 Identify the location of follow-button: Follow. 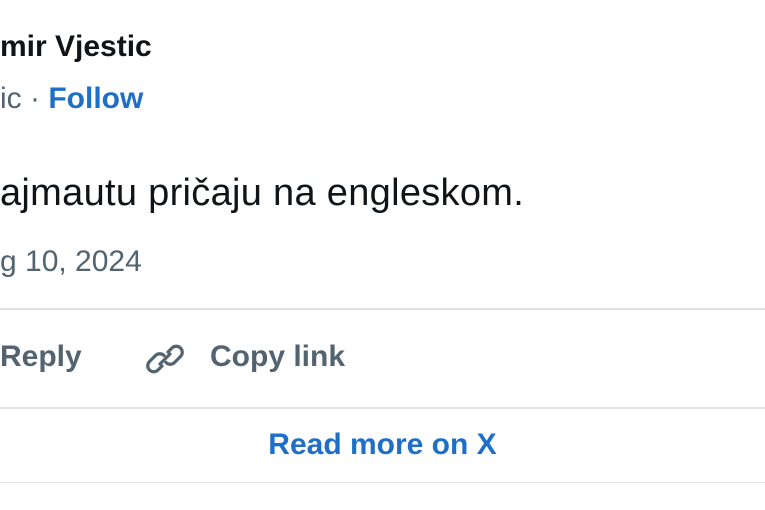
(95, 98).